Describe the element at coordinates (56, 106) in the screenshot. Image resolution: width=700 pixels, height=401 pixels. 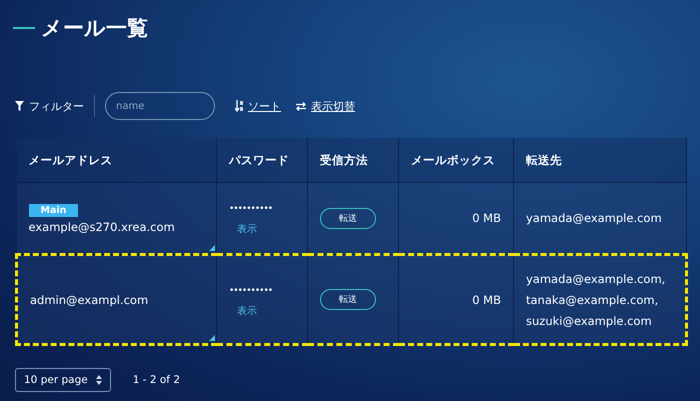
I see `filter-label: フィルター` at that location.